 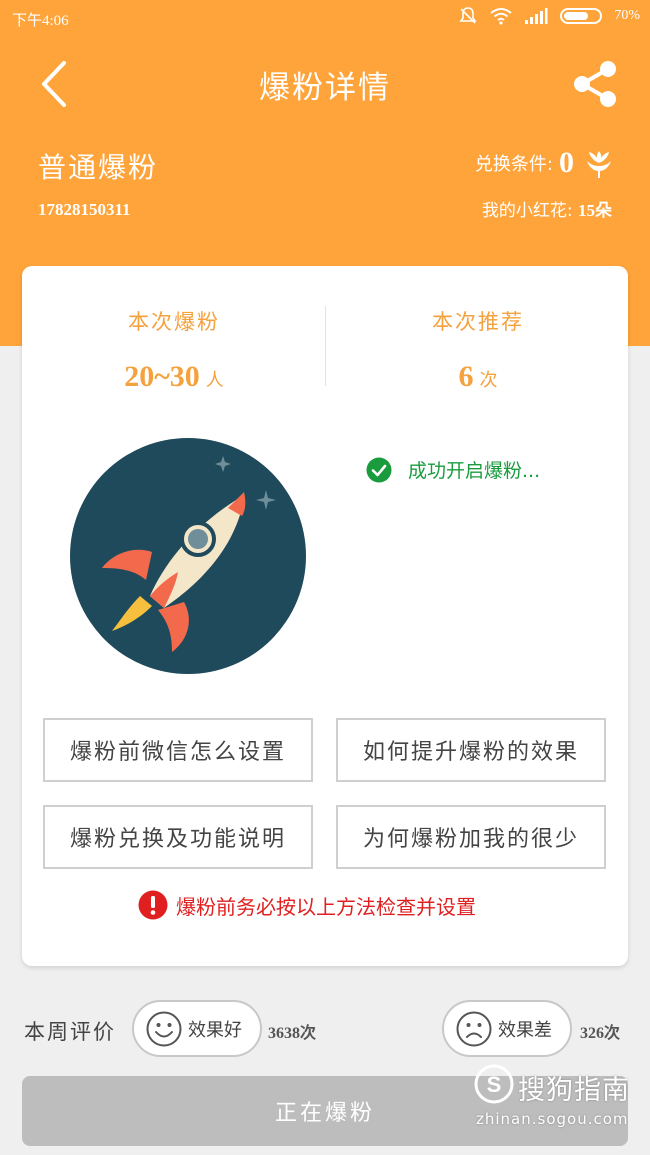 What do you see at coordinates (549, 16) in the screenshot?
I see `status-icons: 70%` at bounding box center [549, 16].